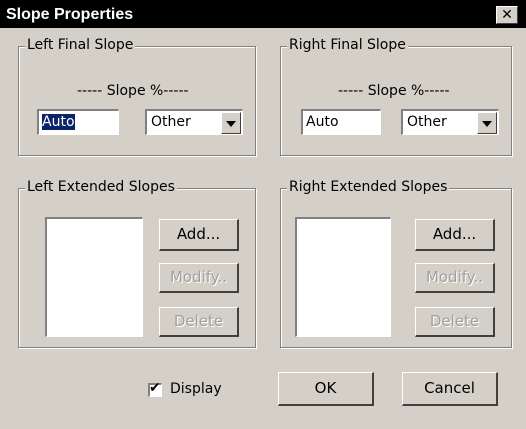 The width and height of the screenshot is (526, 429). I want to click on left-extended-slopes-list, so click(94, 277).